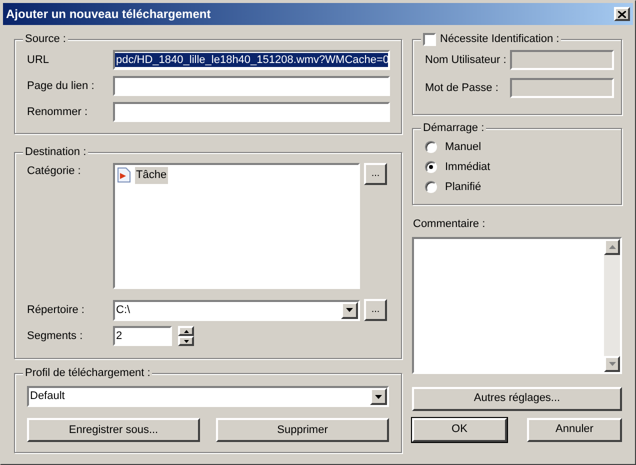 The image size is (636, 465). What do you see at coordinates (463, 187) in the screenshot?
I see `radio-label: Planifié` at bounding box center [463, 187].